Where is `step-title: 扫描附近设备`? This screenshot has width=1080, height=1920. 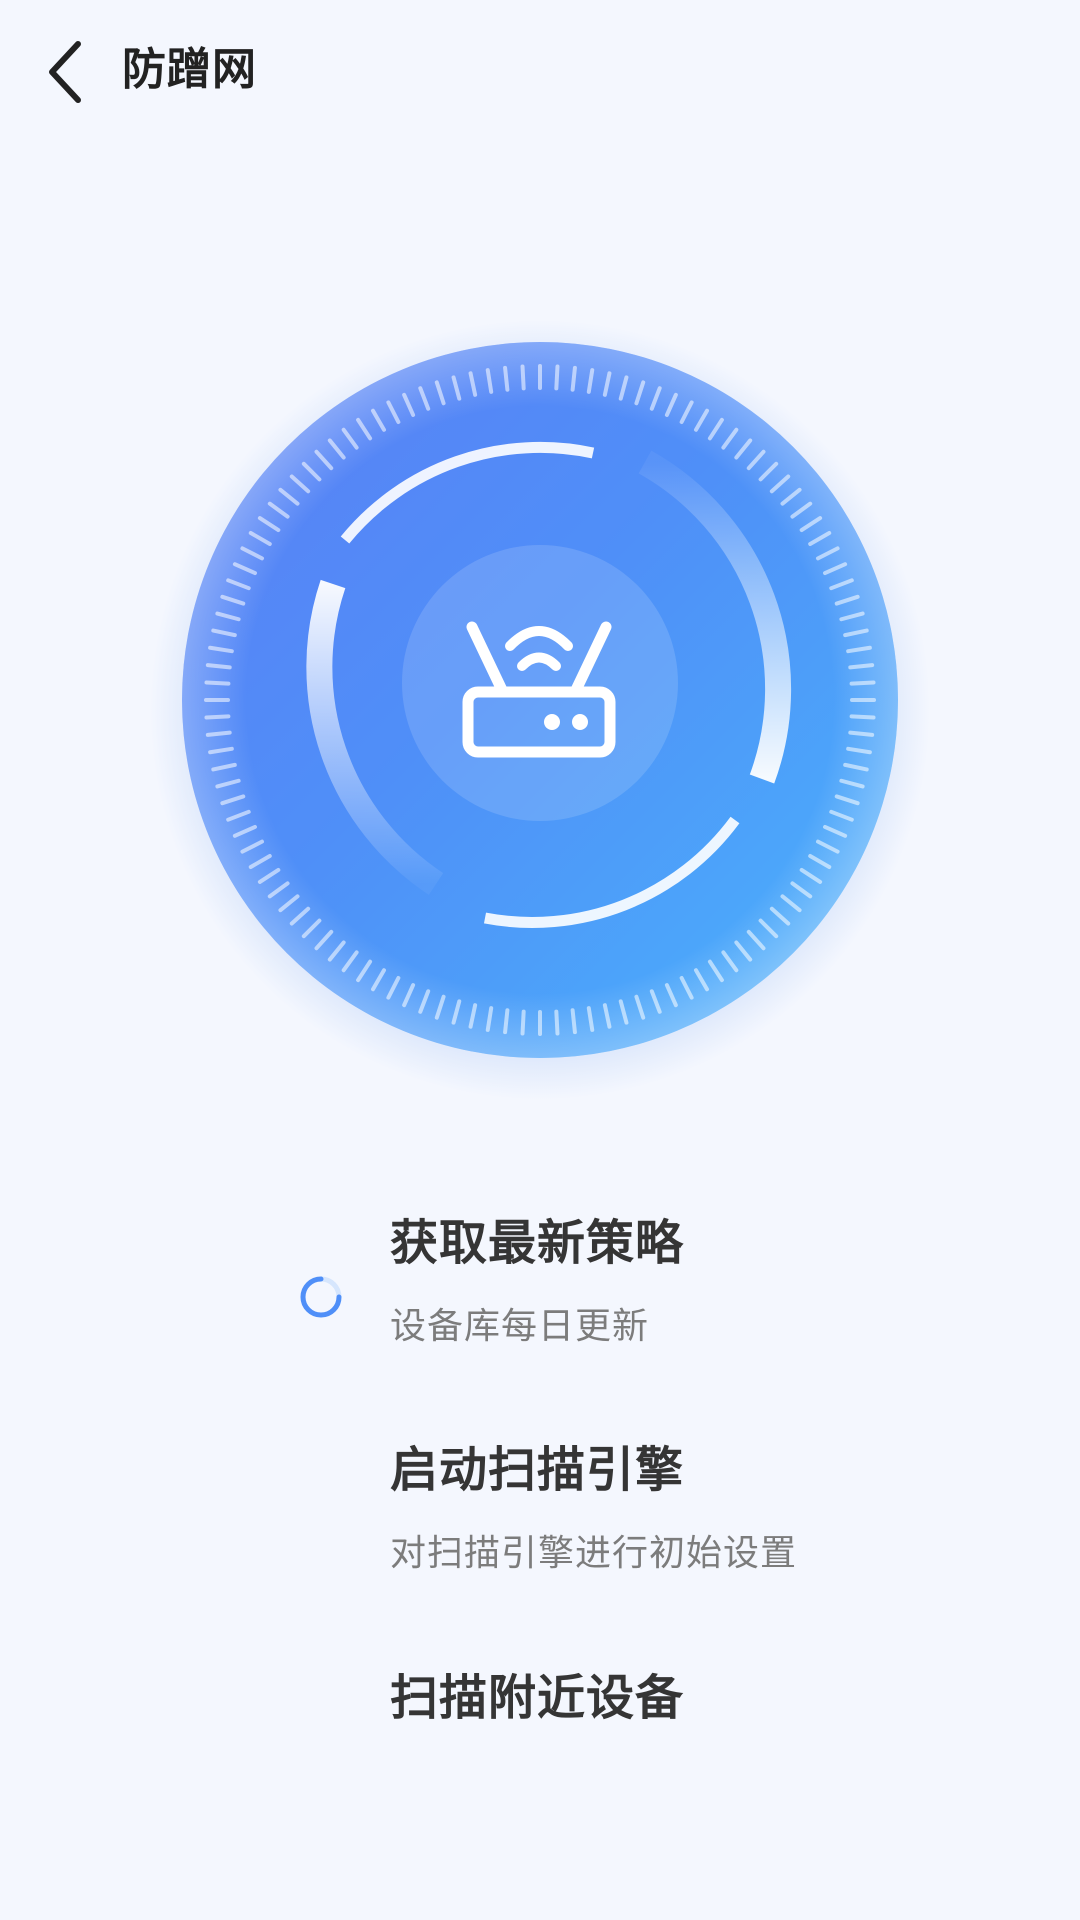 step-title: 扫描附近设备 is located at coordinates (537, 1698).